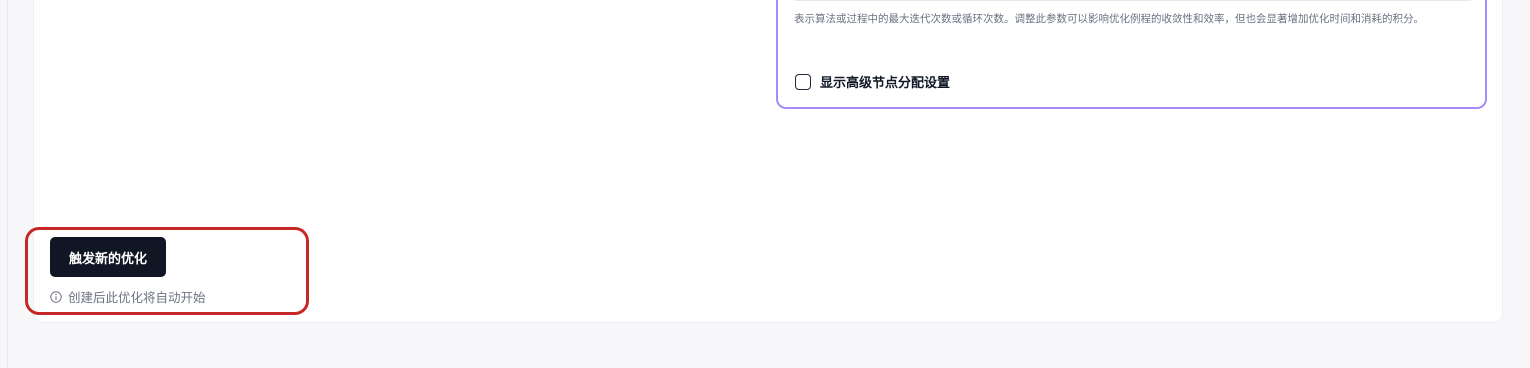  Describe the element at coordinates (7, 184) in the screenshot. I see `page-edge-divider` at that location.